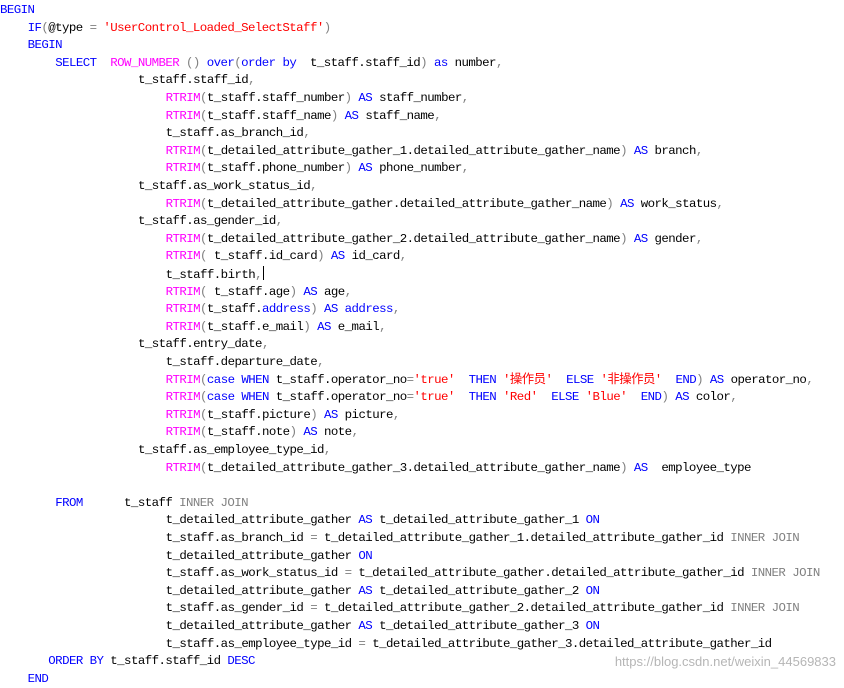  What do you see at coordinates (376, 256) in the screenshot?
I see `code-token: id_card` at bounding box center [376, 256].